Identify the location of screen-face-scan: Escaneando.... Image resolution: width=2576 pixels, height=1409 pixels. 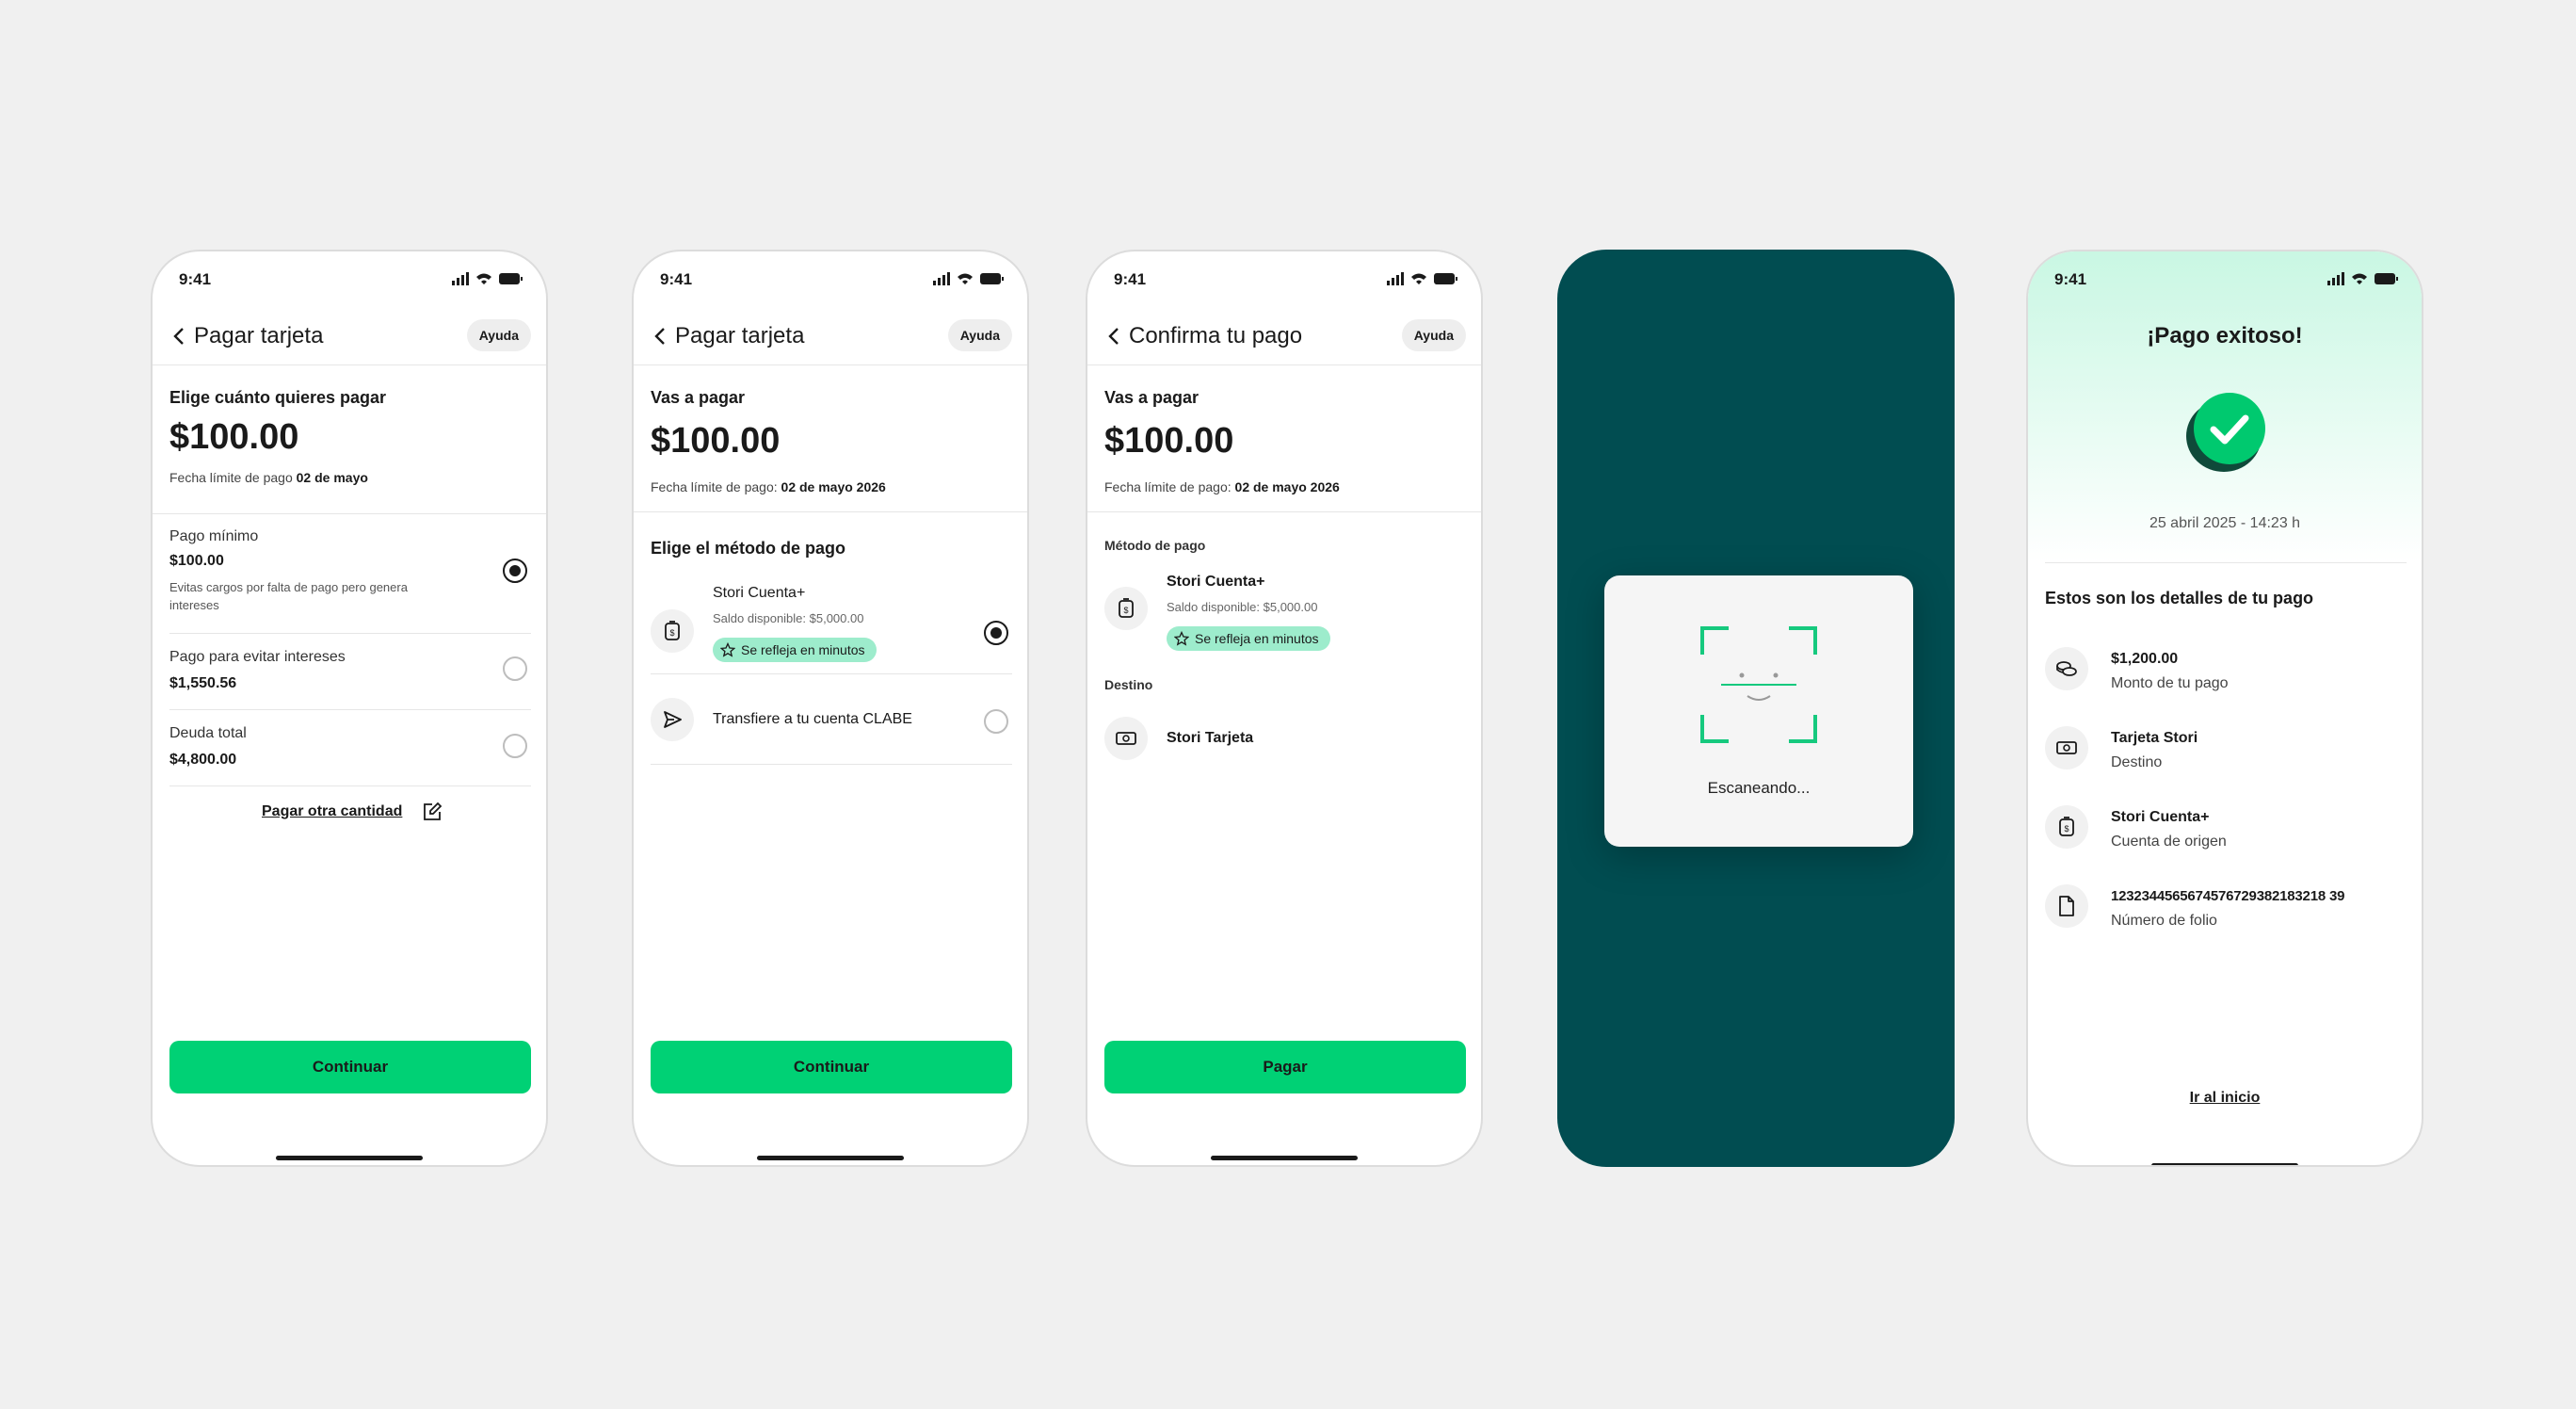
(1756, 709).